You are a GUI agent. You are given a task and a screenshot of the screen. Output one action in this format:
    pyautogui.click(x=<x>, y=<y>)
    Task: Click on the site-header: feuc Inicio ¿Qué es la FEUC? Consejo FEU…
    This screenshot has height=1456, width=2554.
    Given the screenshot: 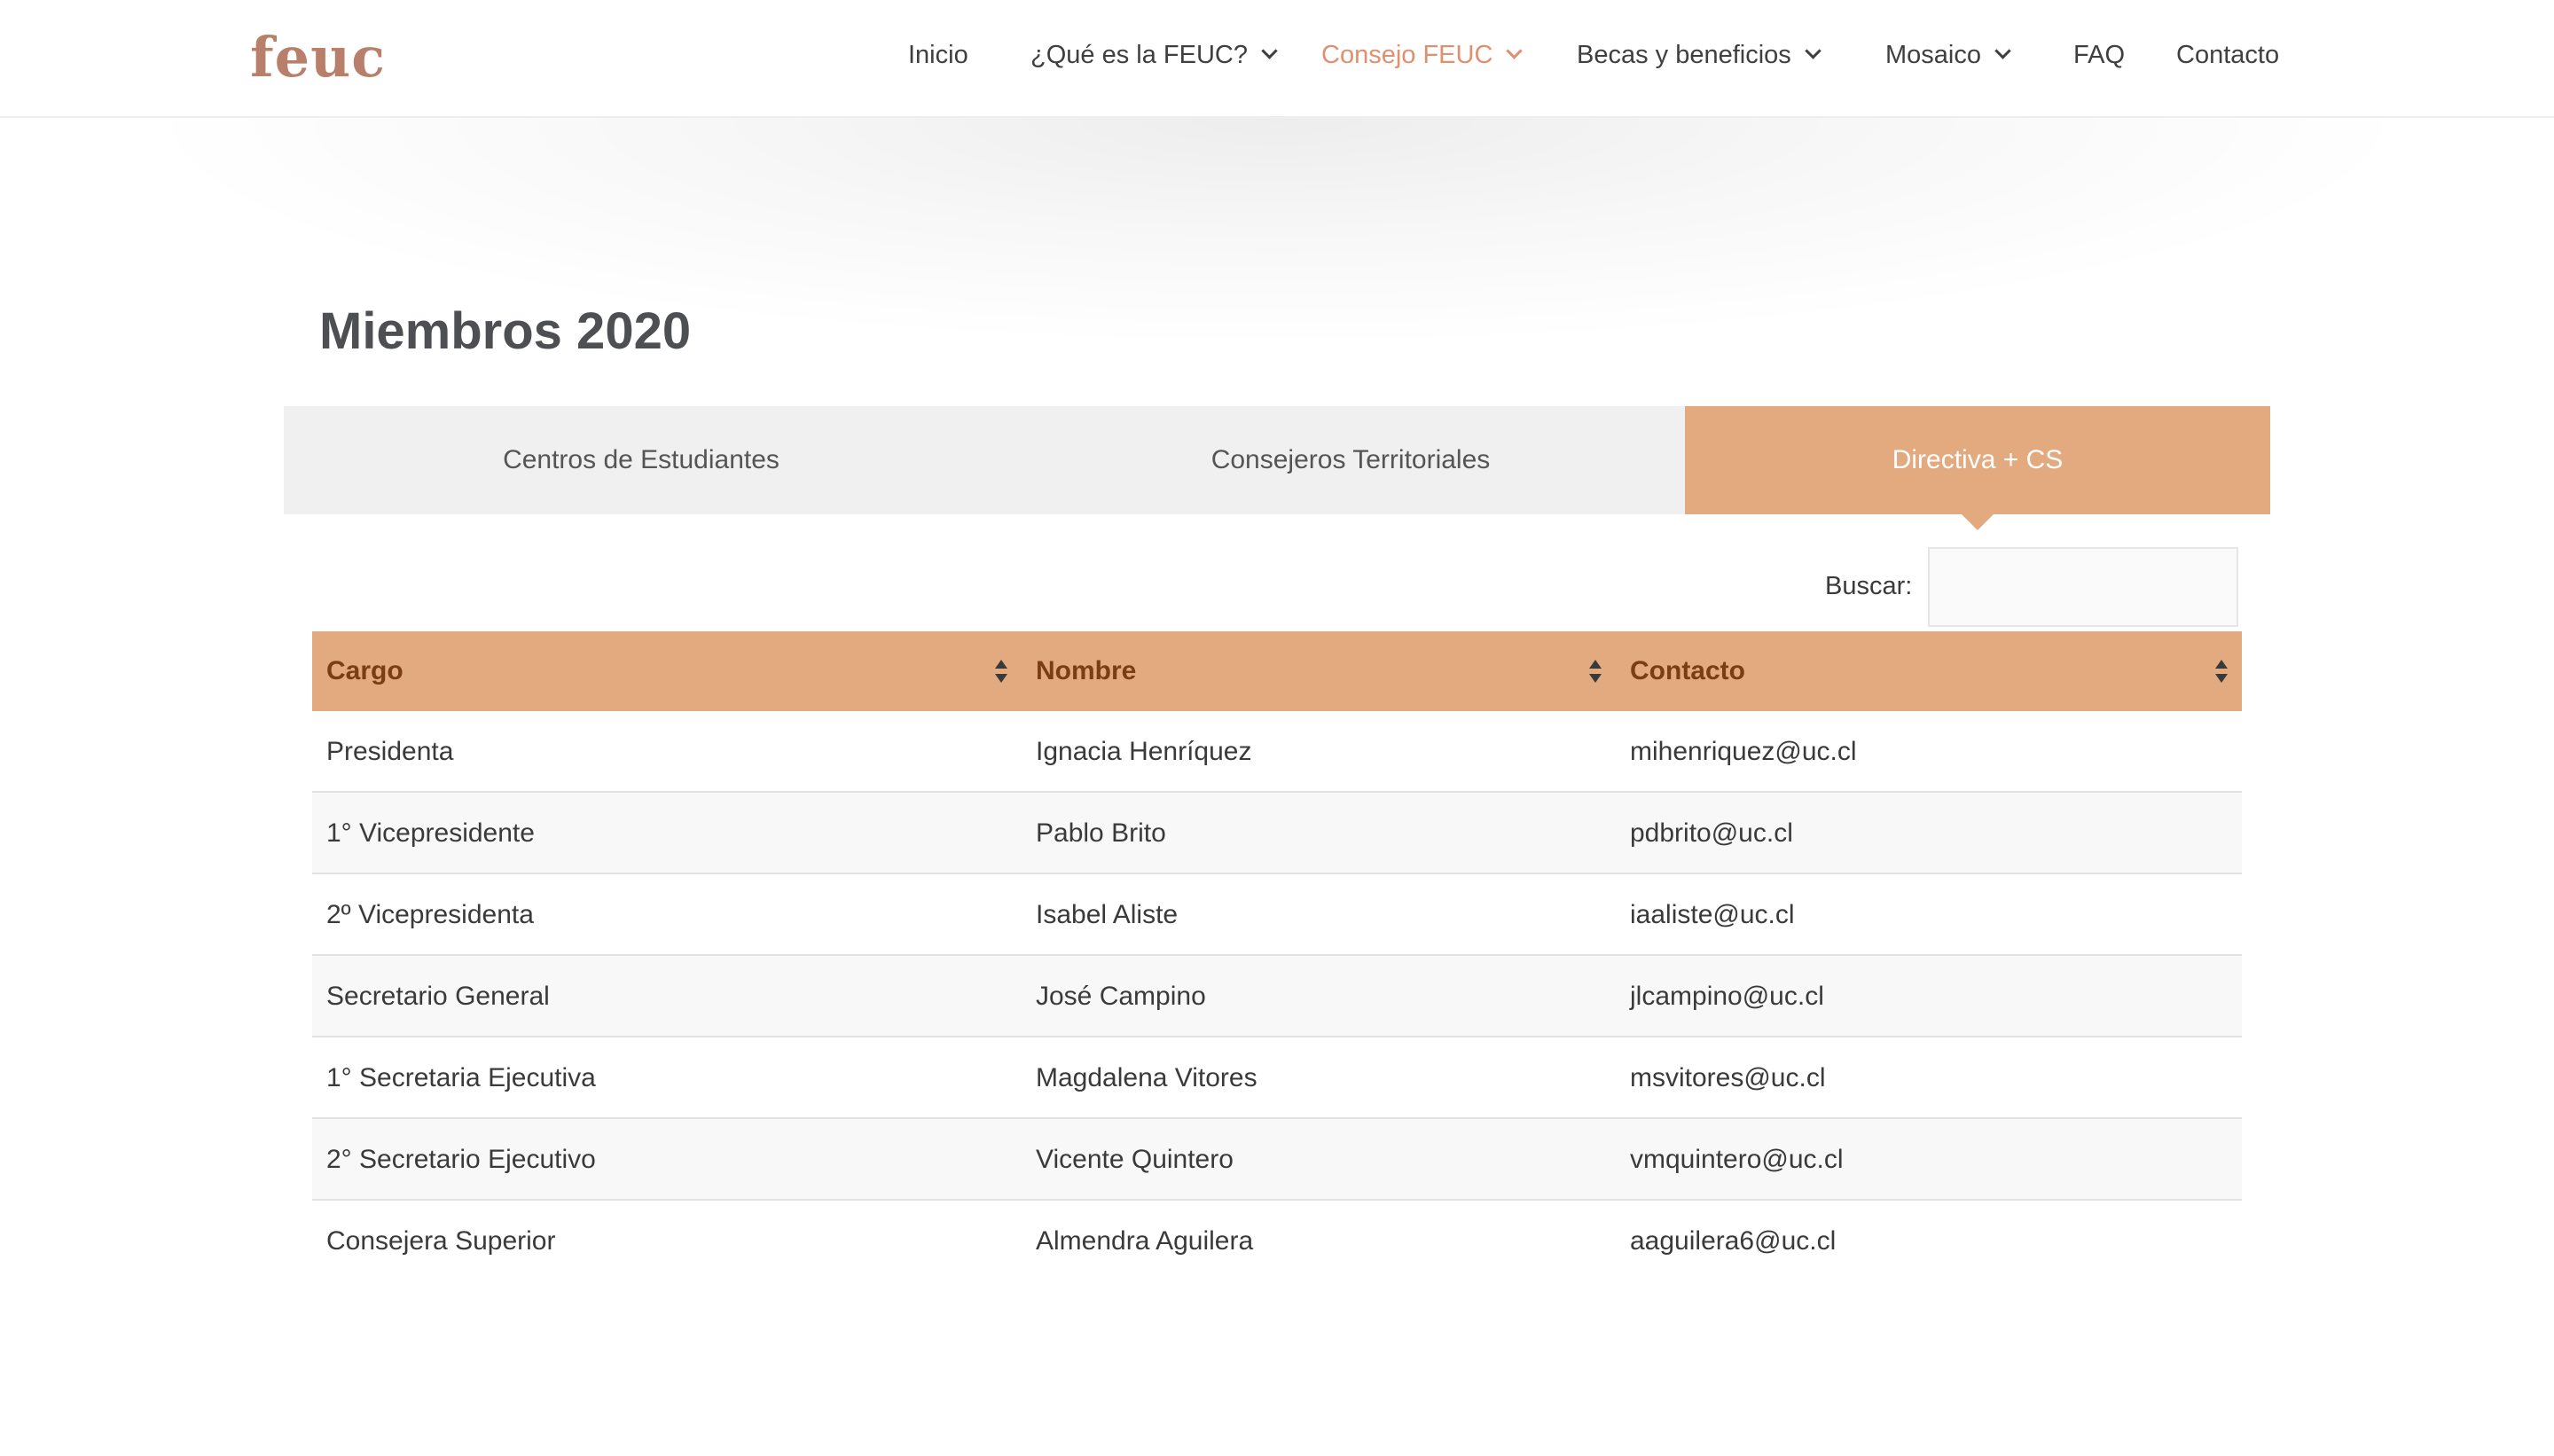 What is the action you would take?
    pyautogui.click(x=1277, y=59)
    